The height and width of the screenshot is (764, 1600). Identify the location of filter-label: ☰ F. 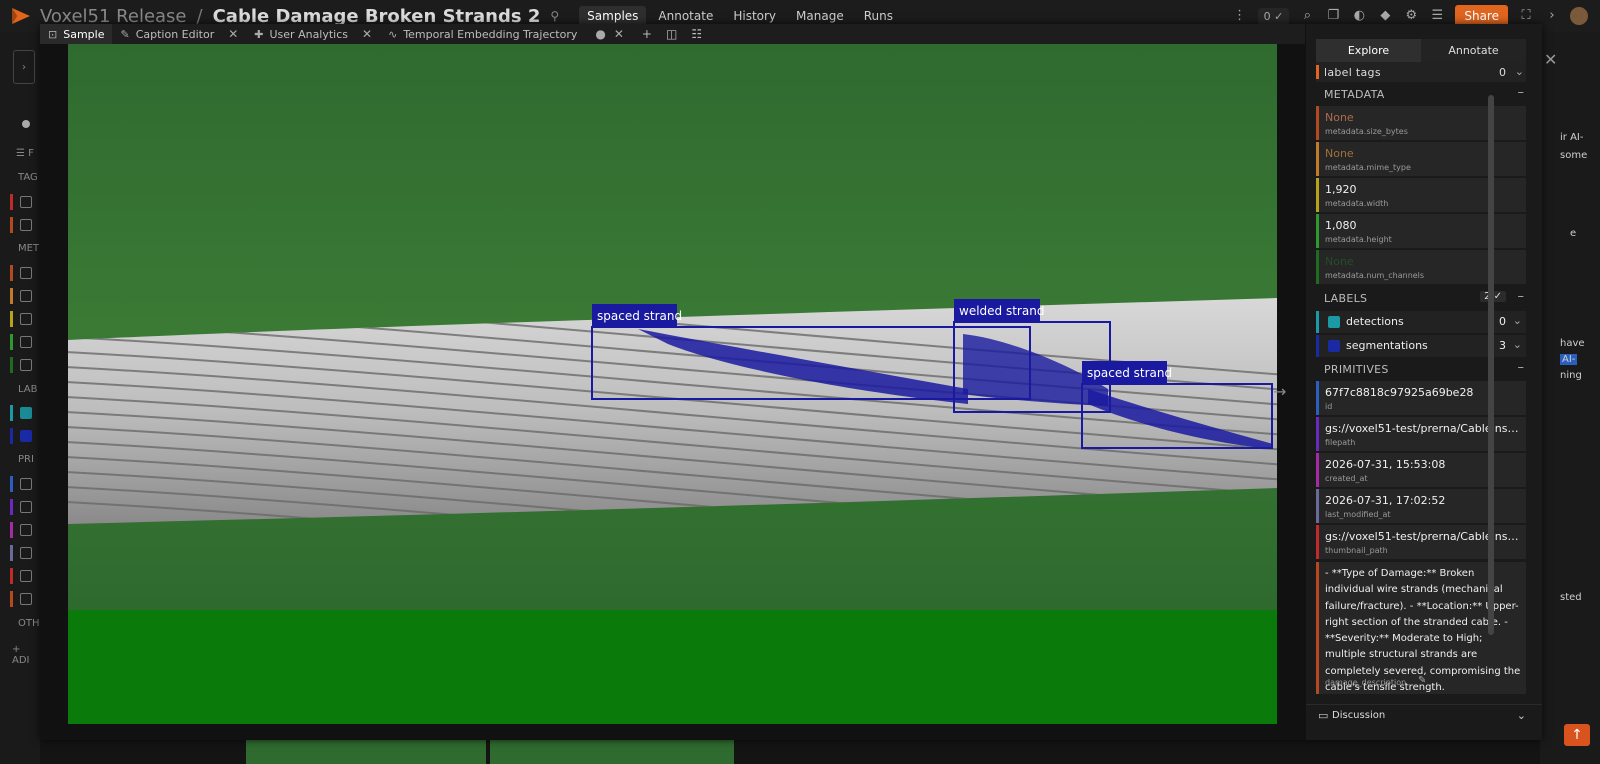
(25, 153).